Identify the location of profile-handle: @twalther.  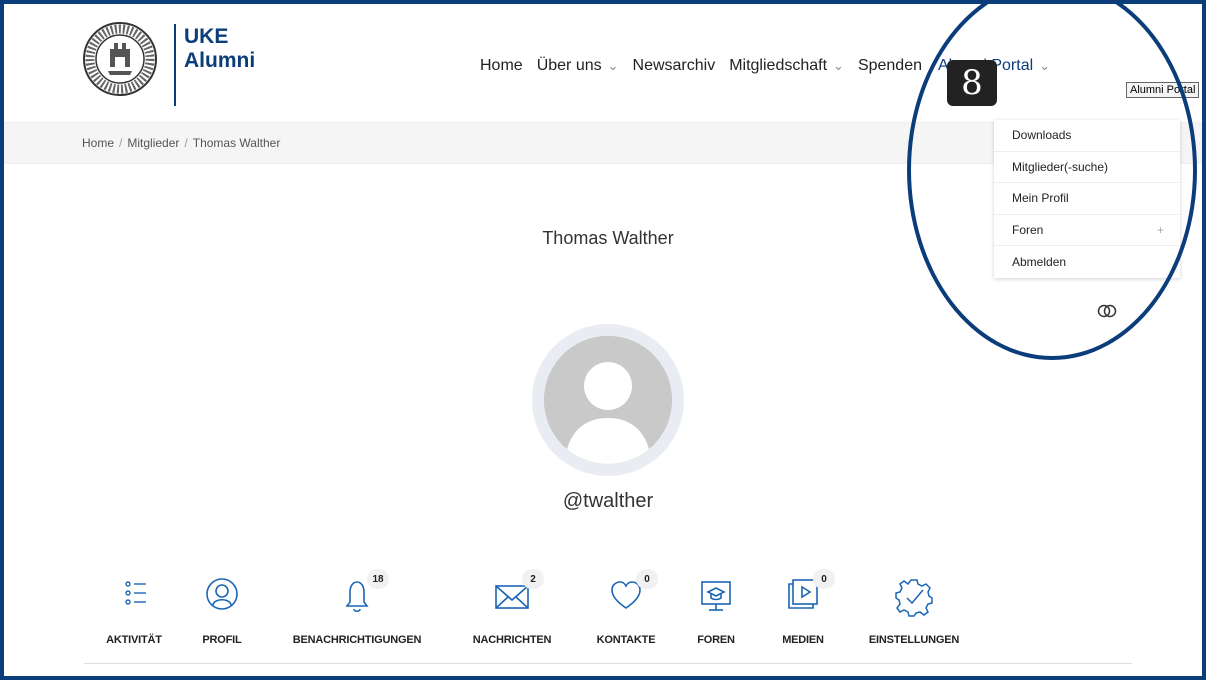
(608, 501).